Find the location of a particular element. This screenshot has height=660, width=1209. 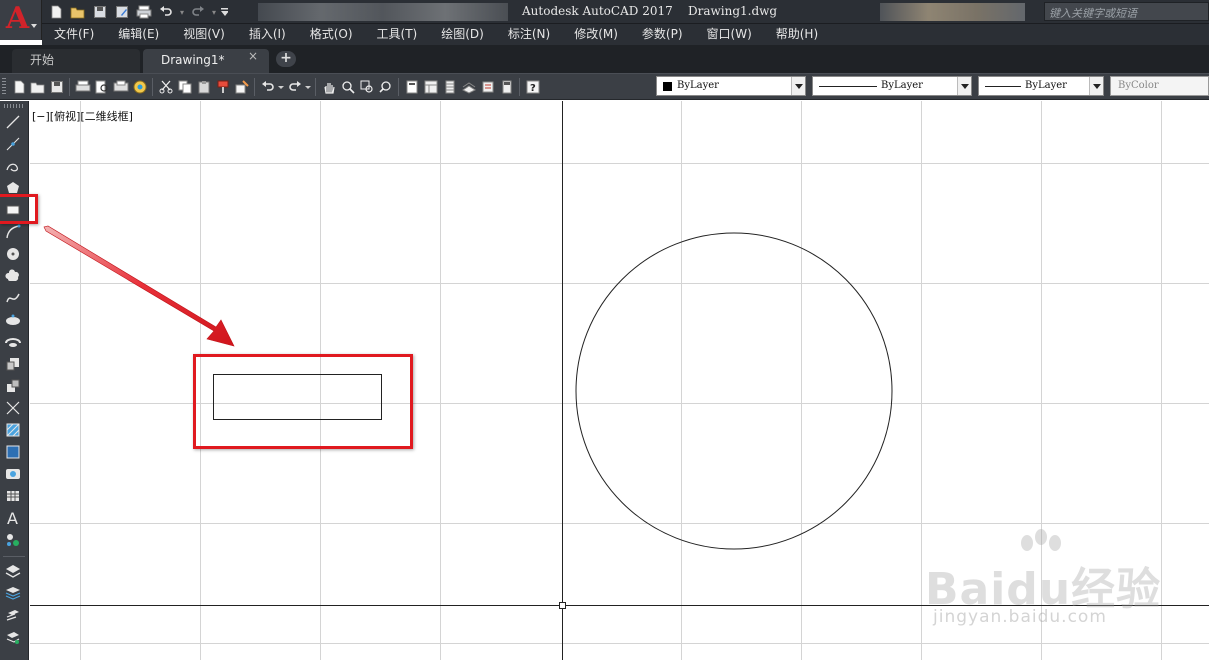

copy-icon is located at coordinates (184, 87).